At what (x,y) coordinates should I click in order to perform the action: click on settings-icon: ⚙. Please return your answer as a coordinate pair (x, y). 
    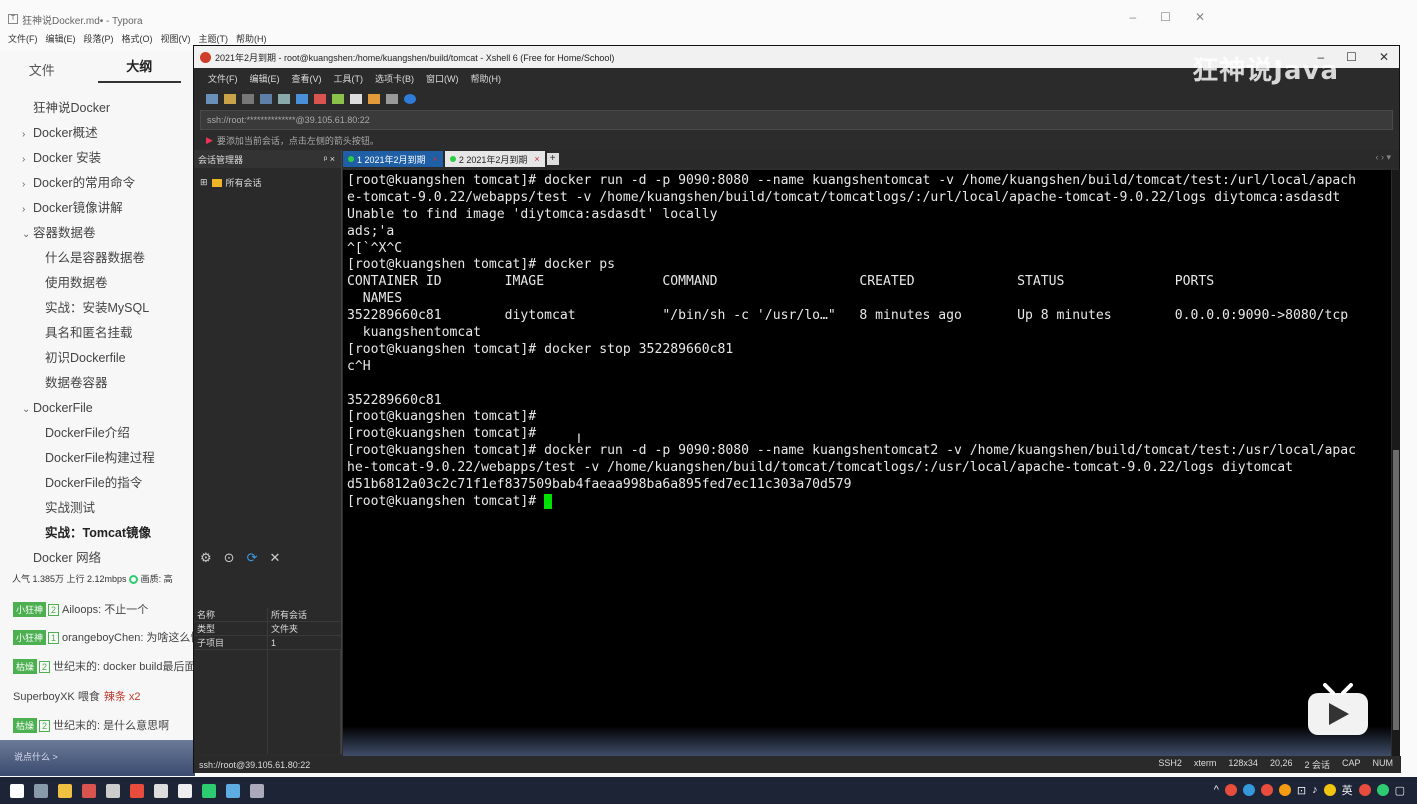
    Looking at the image, I should click on (206, 558).